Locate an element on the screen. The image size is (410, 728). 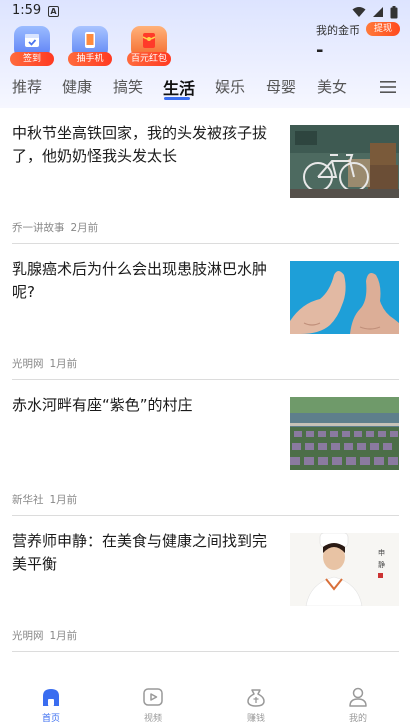
article-title: 乳腺癌术后为什么会出现患肢淋巴水肿呢? is located at coordinates (140, 280).